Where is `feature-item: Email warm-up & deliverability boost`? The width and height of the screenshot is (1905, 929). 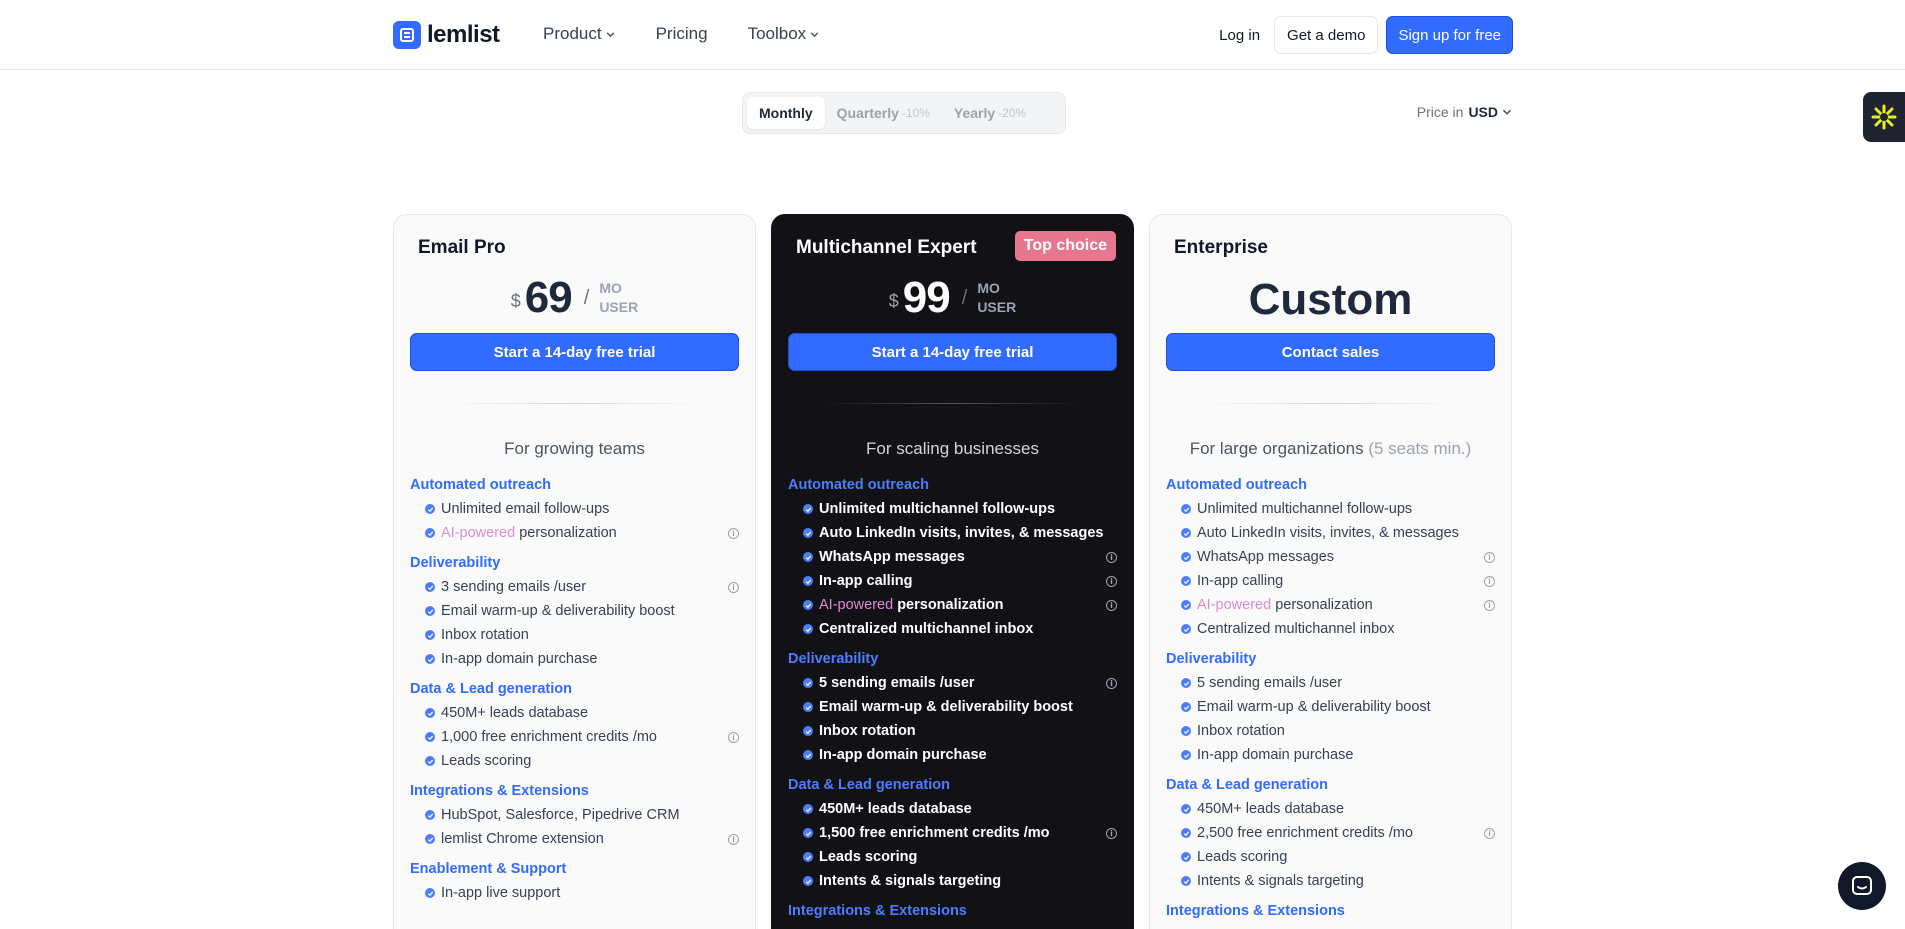 feature-item: Email warm-up & deliverability boost is located at coordinates (574, 611).